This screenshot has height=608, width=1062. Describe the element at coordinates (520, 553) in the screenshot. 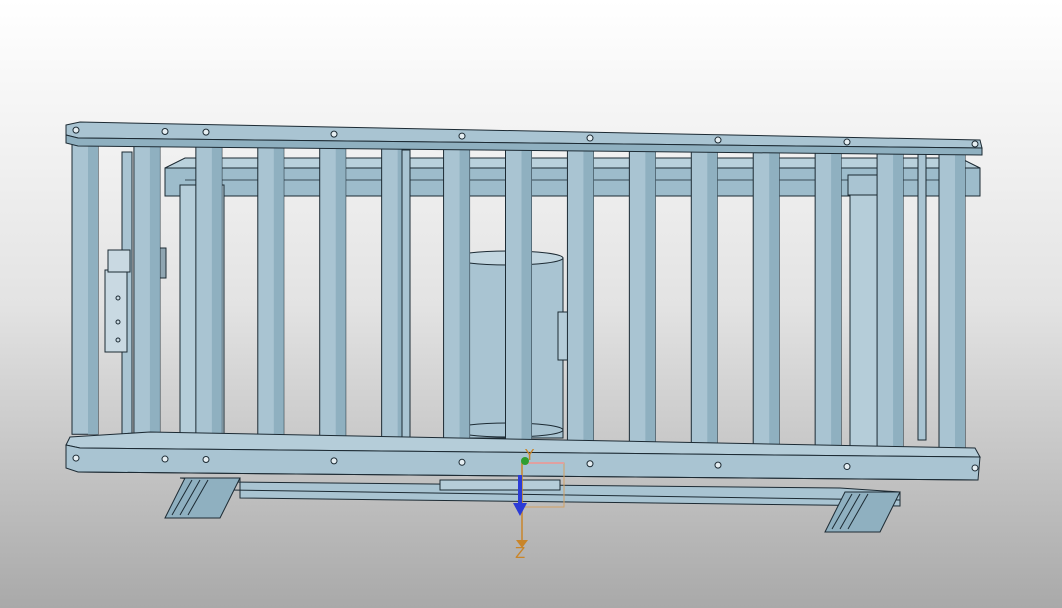

I see `z-axis-label: Z` at that location.